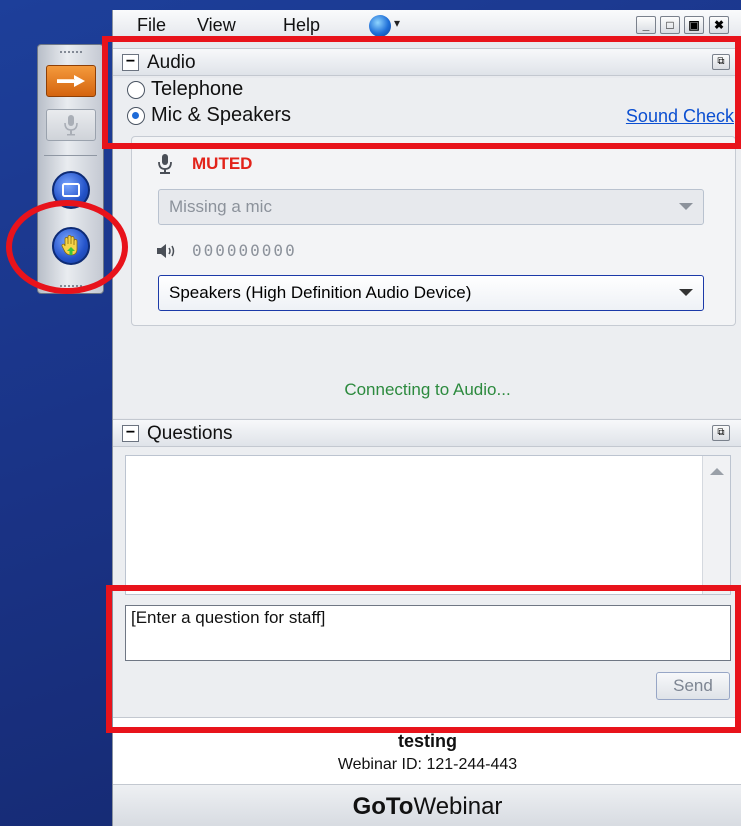 This screenshot has height=826, width=741. Describe the element at coordinates (719, 25) in the screenshot. I see `close-button: ✖` at that location.